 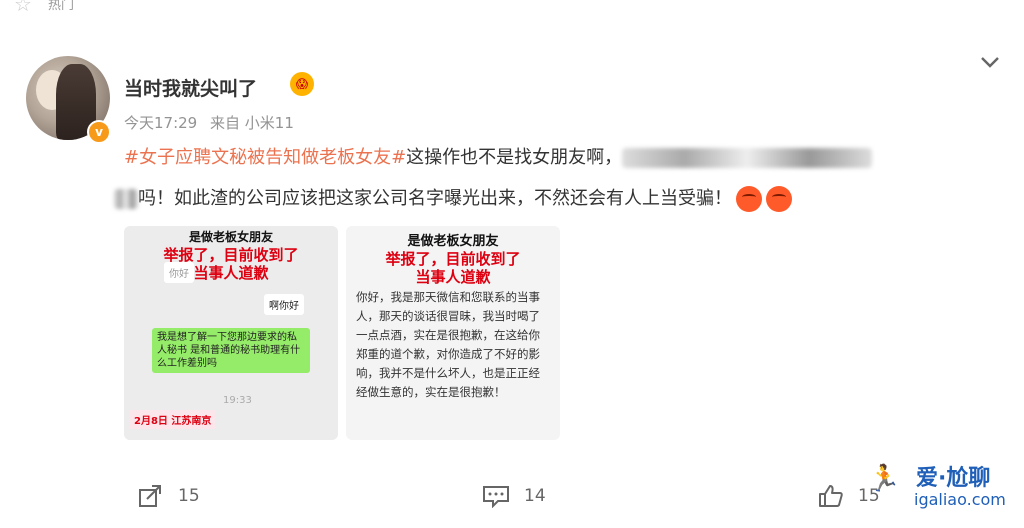 What do you see at coordinates (535, 496) in the screenshot?
I see `comment-count: 14` at bounding box center [535, 496].